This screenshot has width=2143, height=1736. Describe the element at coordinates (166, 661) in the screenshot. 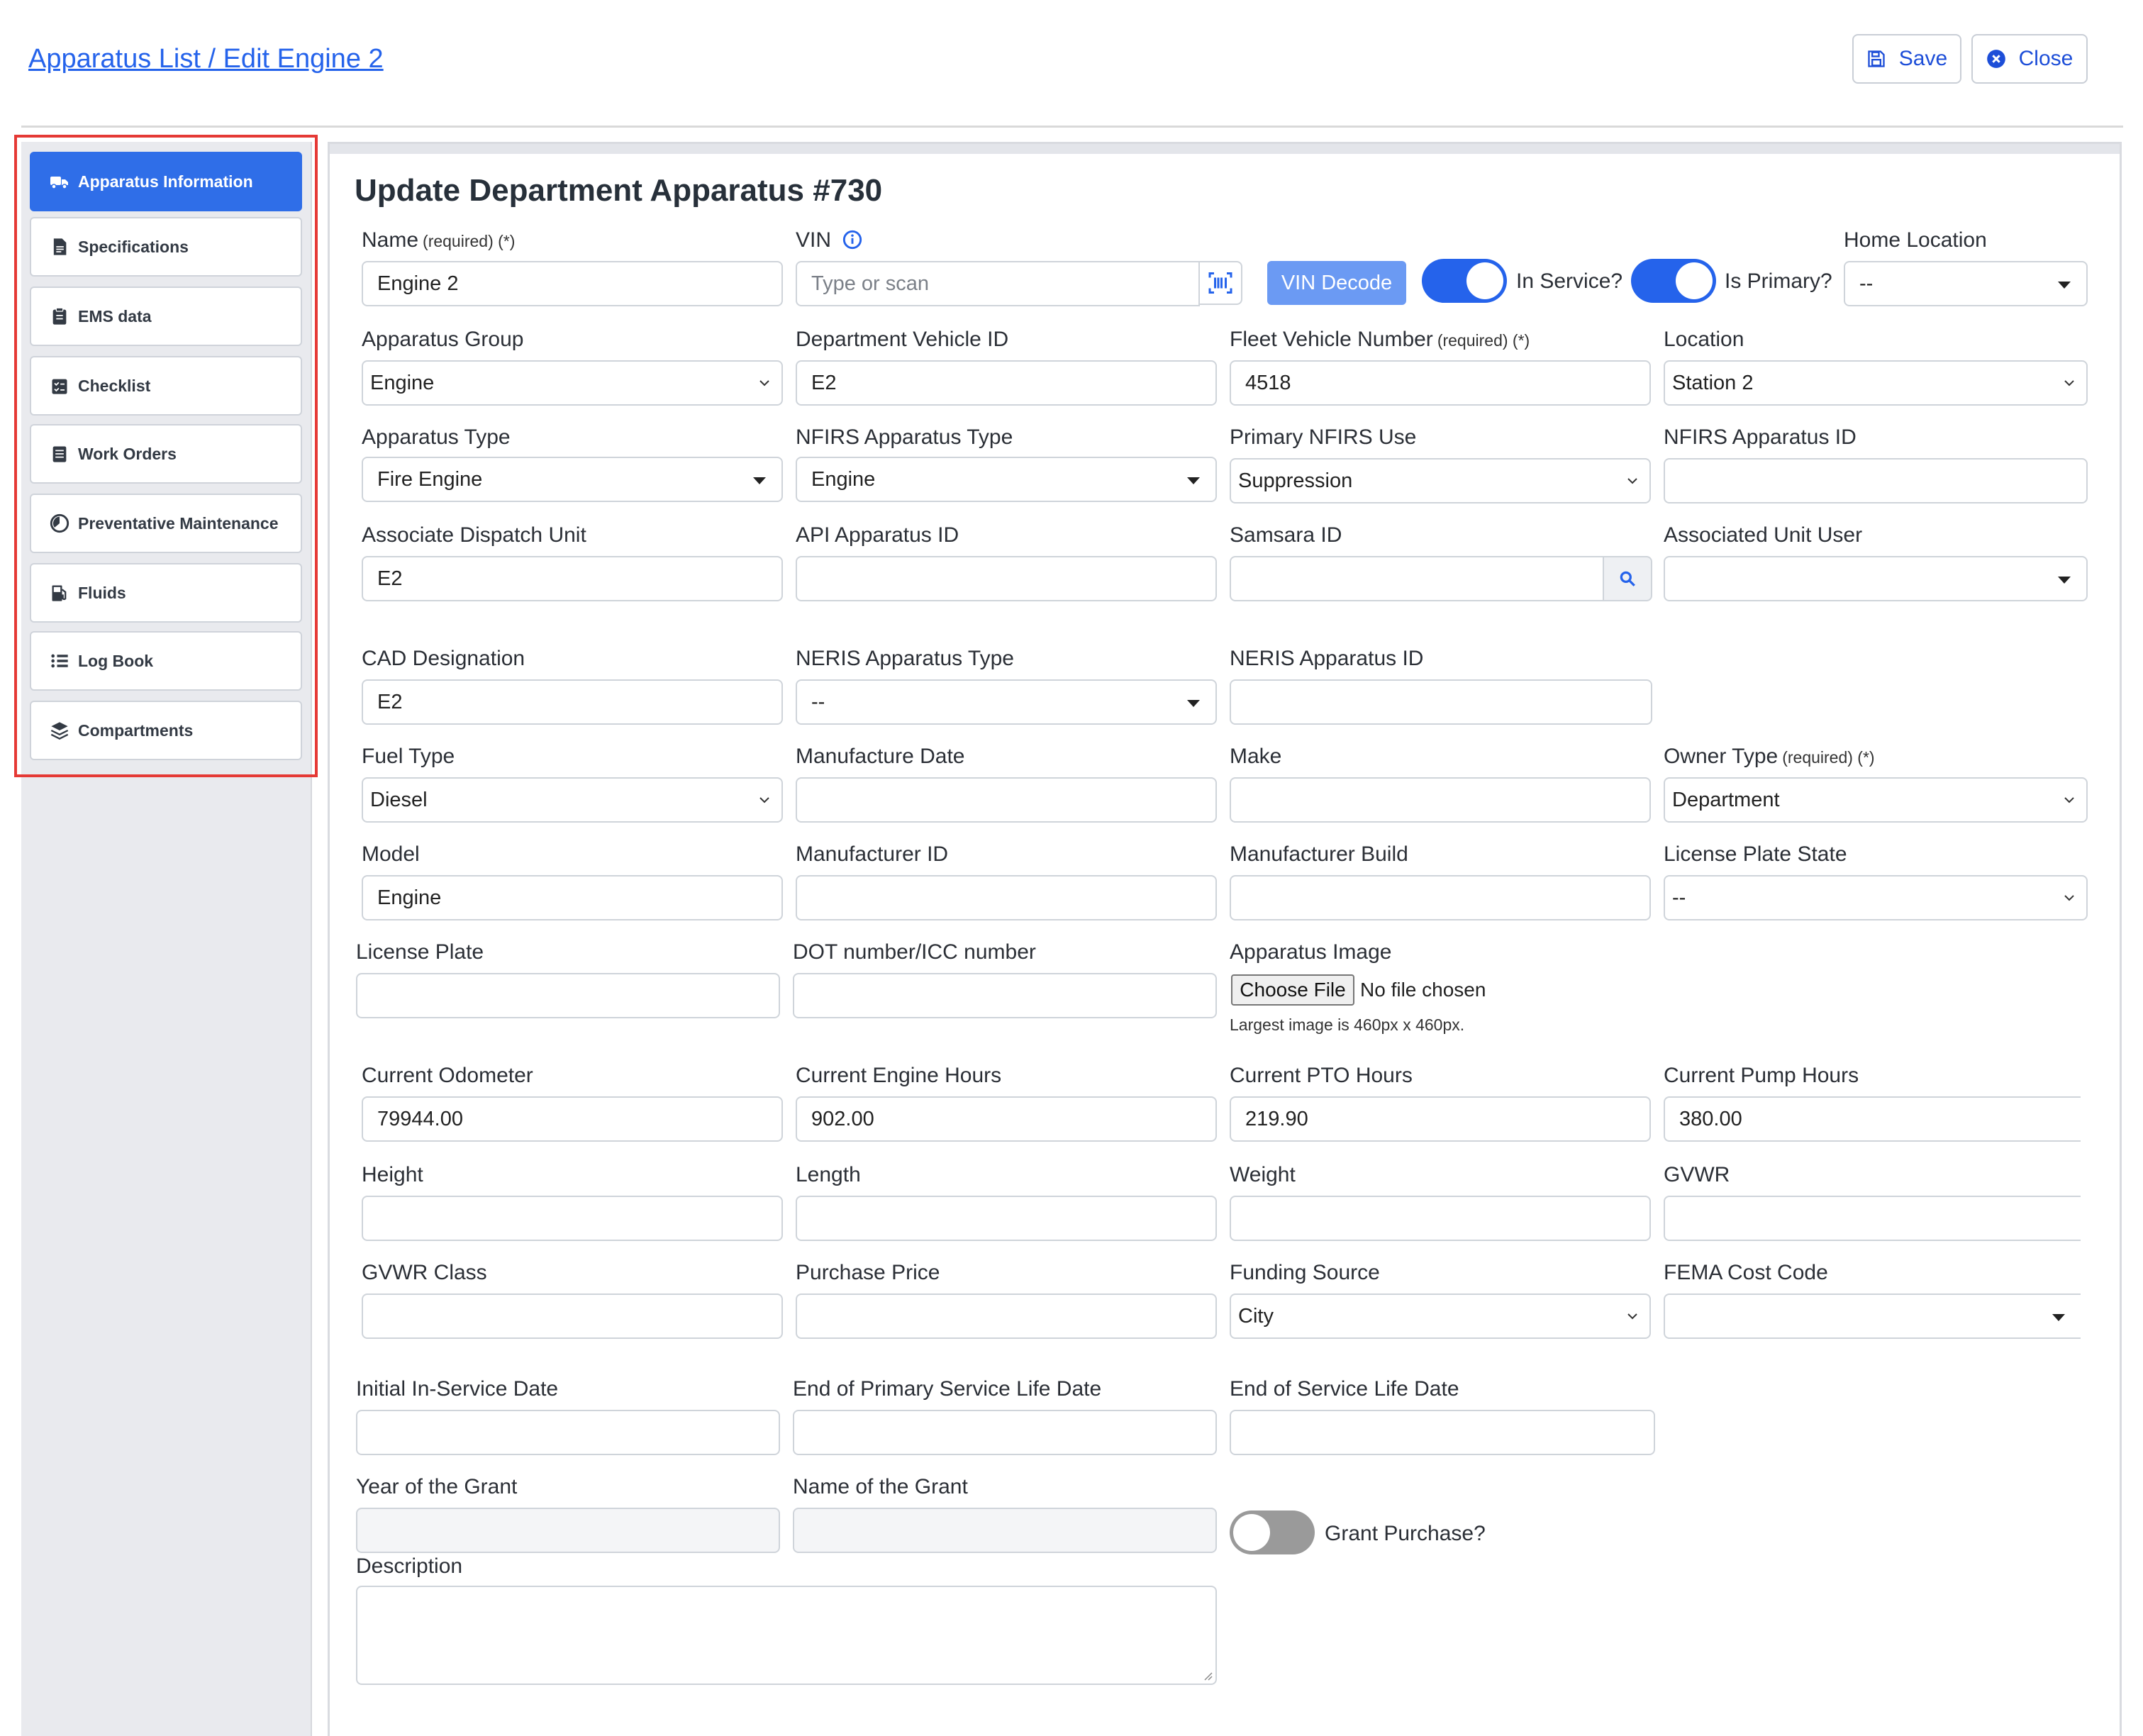

I see `sidebar-item-log-book: Log Book` at that location.